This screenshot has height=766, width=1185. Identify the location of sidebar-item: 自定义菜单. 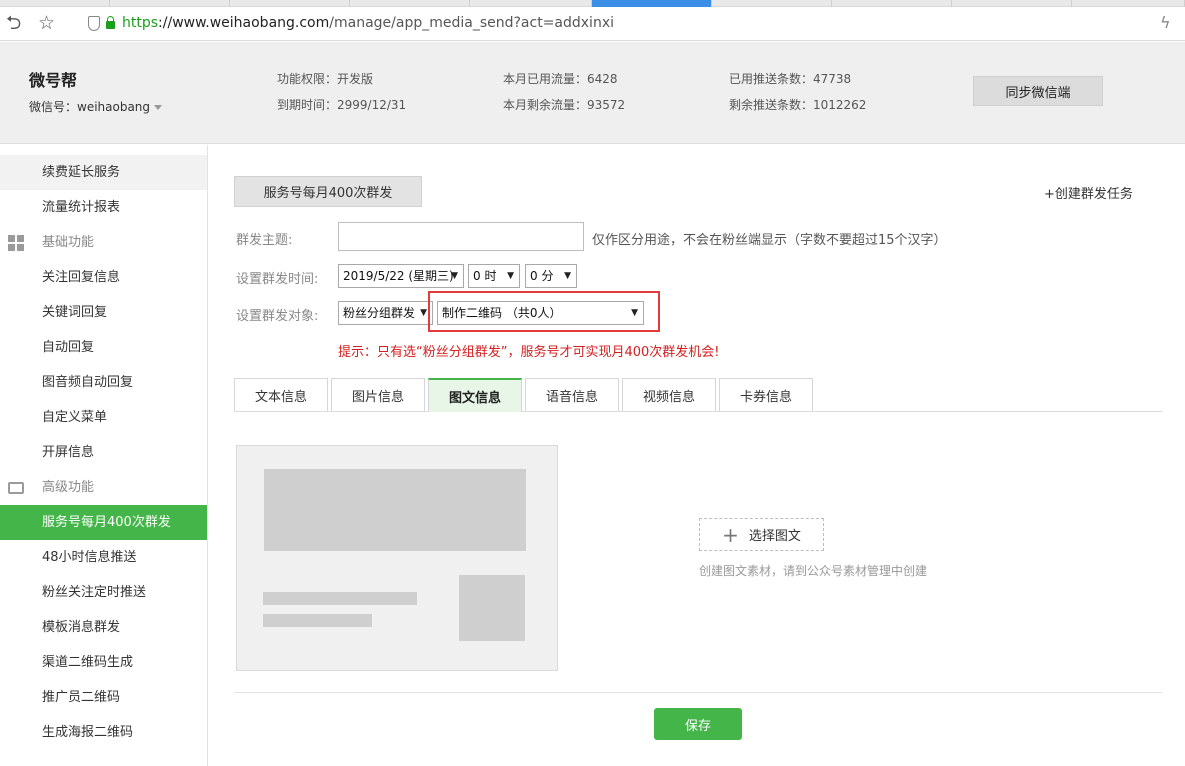
(103, 417).